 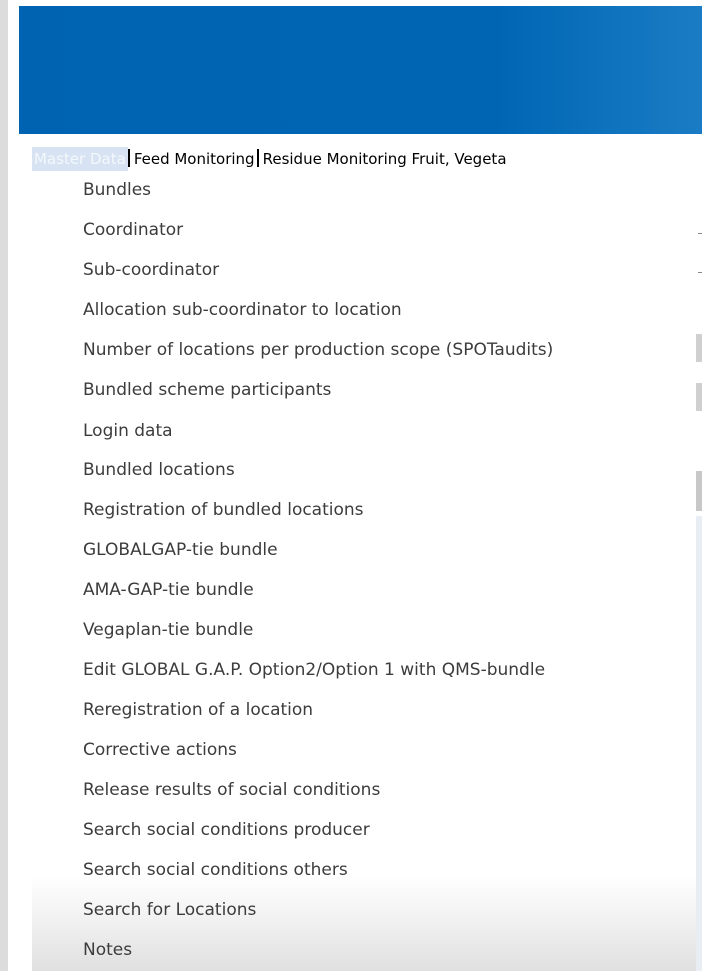 What do you see at coordinates (168, 590) in the screenshot?
I see `menu-item-ama-gap-tie-bundle: AMA-GAP-tie bundle` at bounding box center [168, 590].